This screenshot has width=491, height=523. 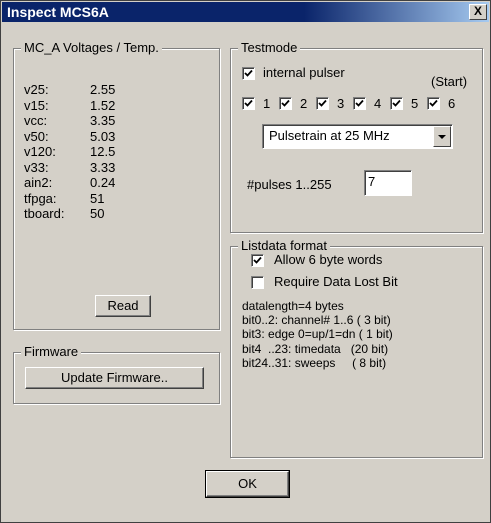 I want to click on format-info-line: datalength=4 bytes, so click(x=293, y=306).